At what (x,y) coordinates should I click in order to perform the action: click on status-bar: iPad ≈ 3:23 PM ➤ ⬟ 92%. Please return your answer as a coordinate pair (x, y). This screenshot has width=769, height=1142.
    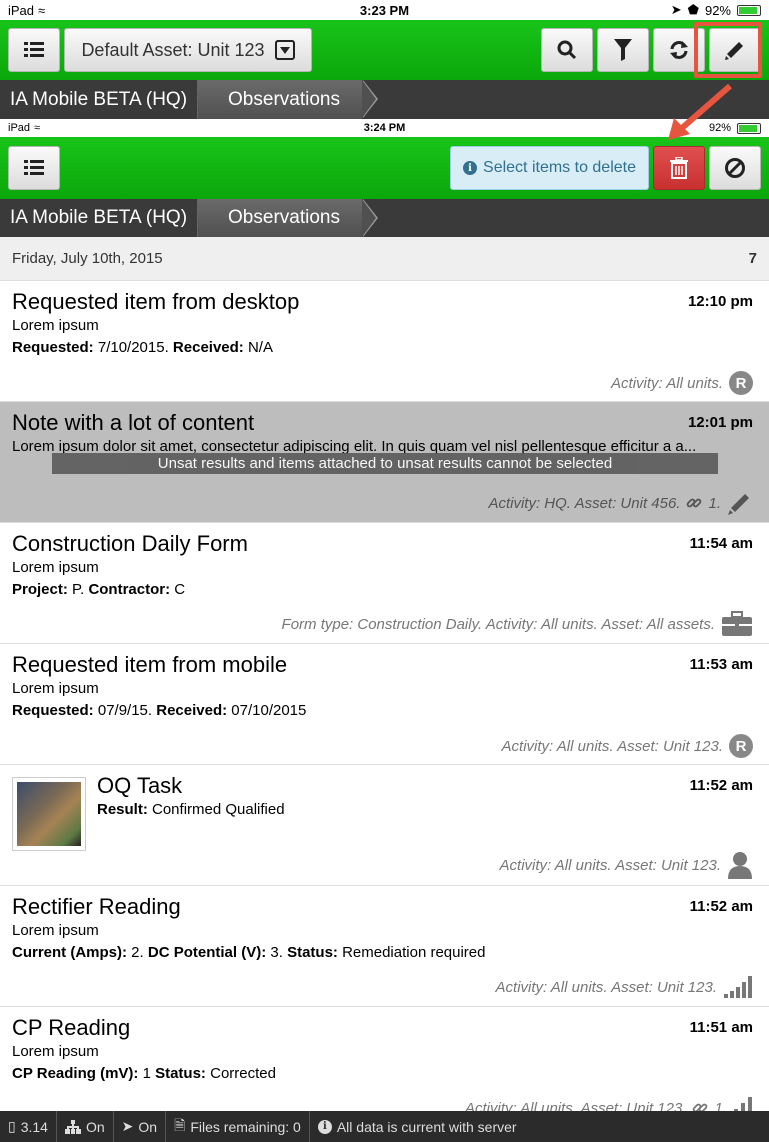
    Looking at the image, I should click on (384, 10).